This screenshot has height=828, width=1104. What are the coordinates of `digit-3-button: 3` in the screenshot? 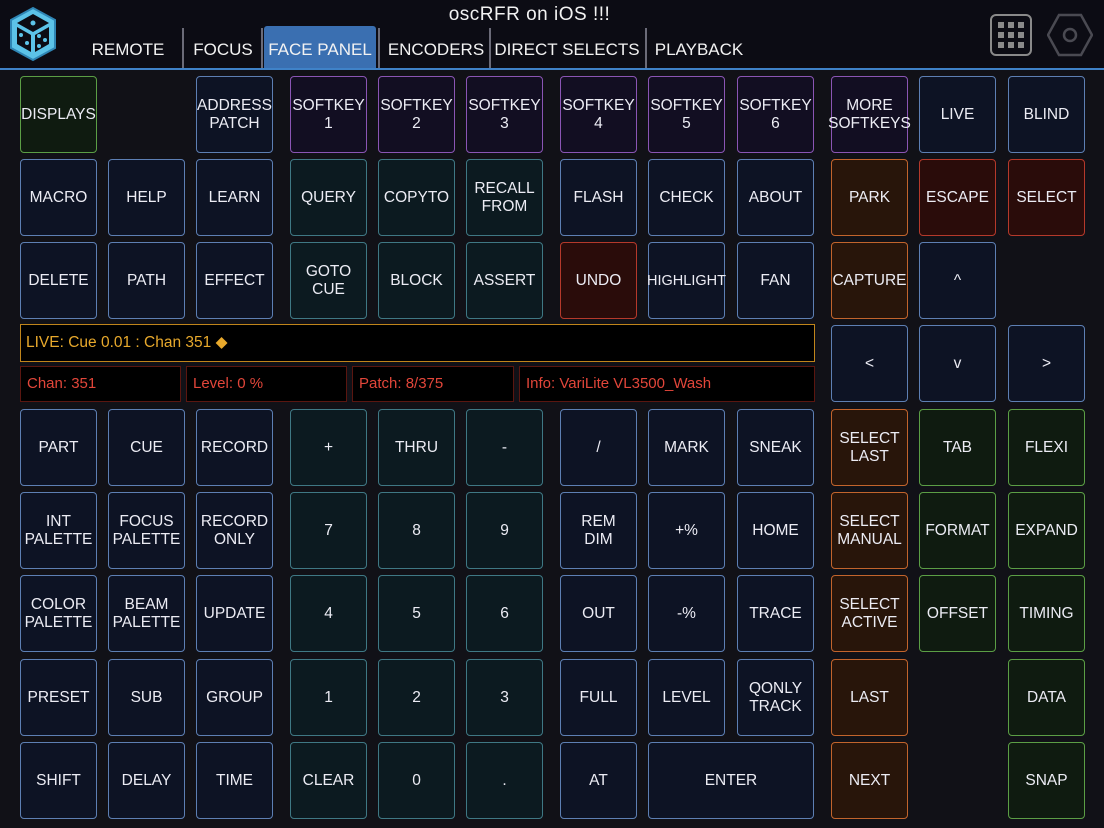 It's located at (504, 697).